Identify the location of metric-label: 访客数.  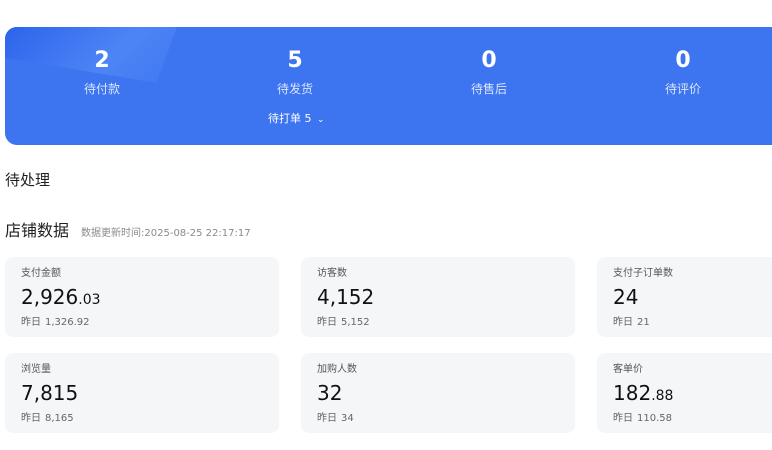
(332, 273).